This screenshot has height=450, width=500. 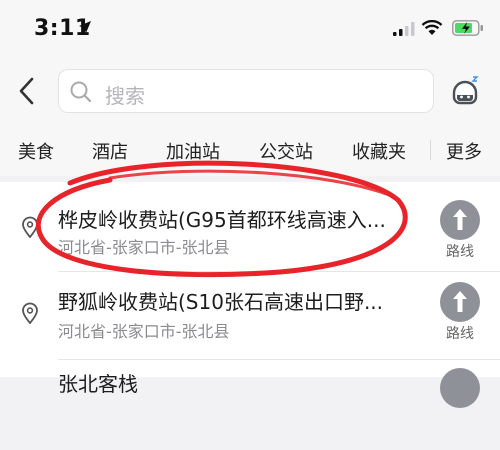 What do you see at coordinates (430, 150) in the screenshot?
I see `tab-divider` at bounding box center [430, 150].